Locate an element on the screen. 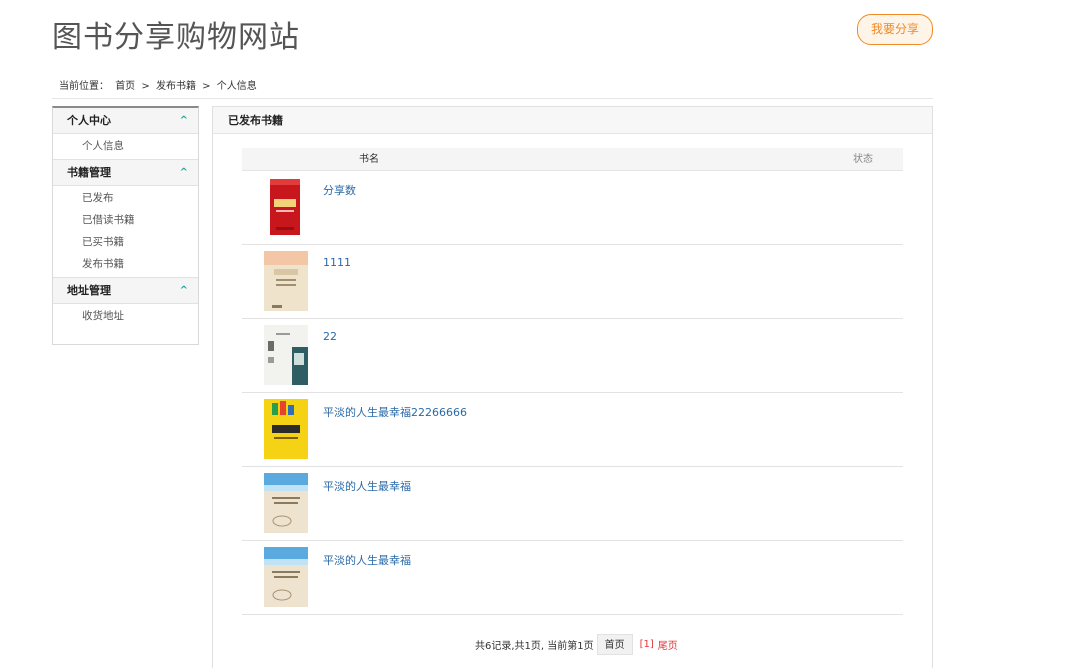 Image resolution: width=1078 pixels, height=668 pixels. column-book-name: 书名 is located at coordinates (369, 159).